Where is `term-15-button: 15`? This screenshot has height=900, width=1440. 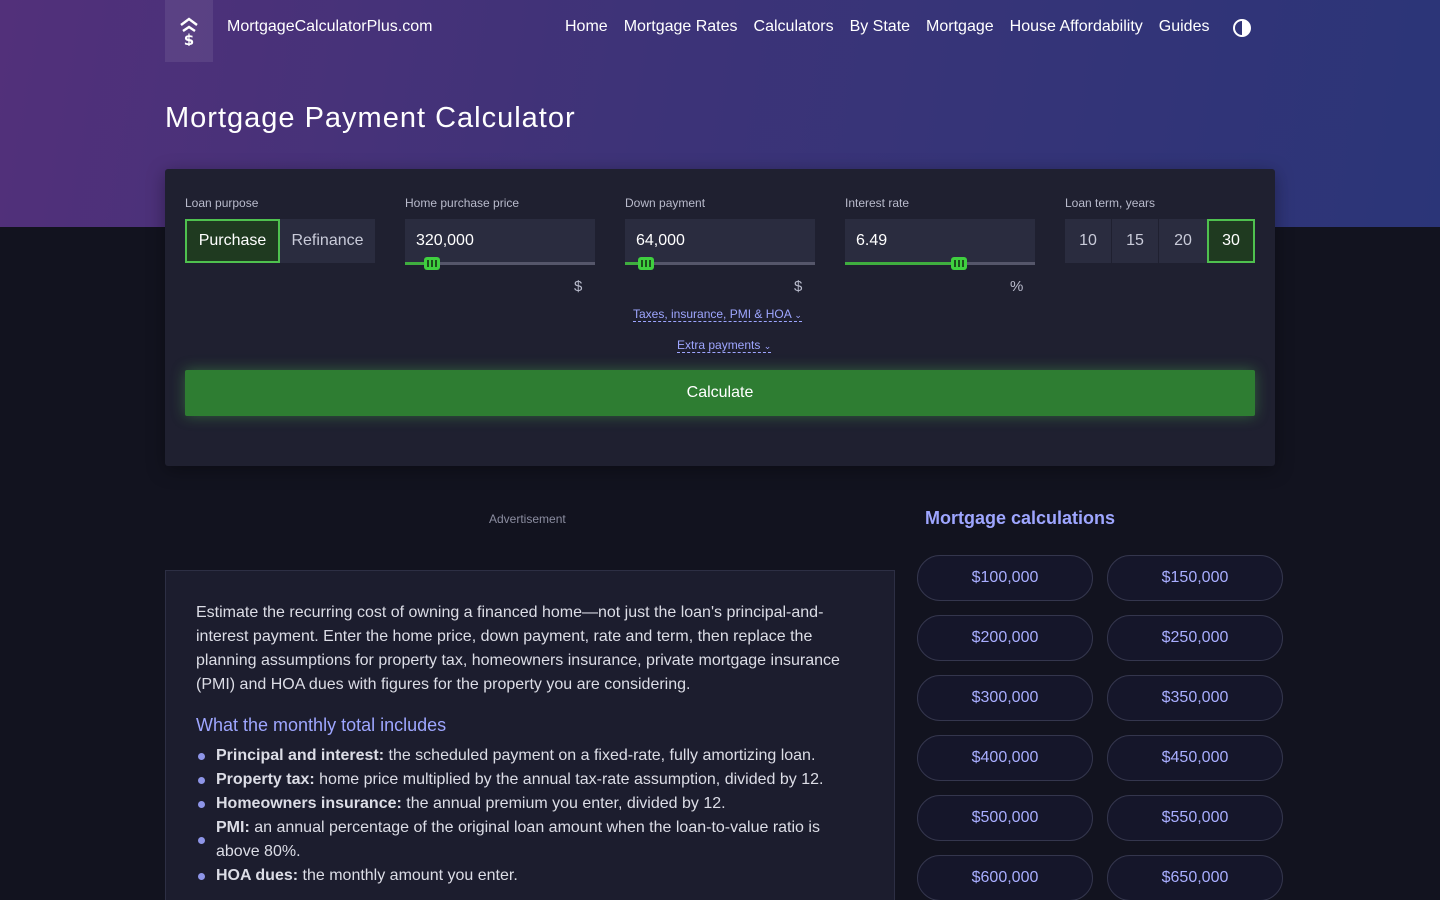 term-15-button: 15 is located at coordinates (1135, 241).